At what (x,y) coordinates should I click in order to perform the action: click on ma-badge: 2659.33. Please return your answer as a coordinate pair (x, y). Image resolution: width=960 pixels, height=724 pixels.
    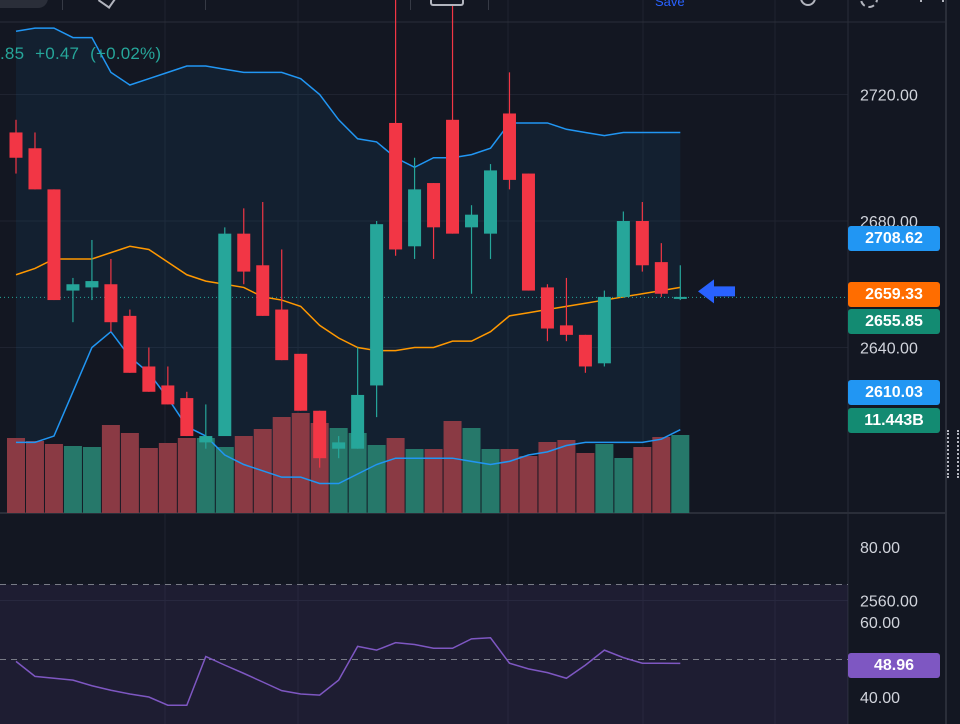
    Looking at the image, I should click on (894, 294).